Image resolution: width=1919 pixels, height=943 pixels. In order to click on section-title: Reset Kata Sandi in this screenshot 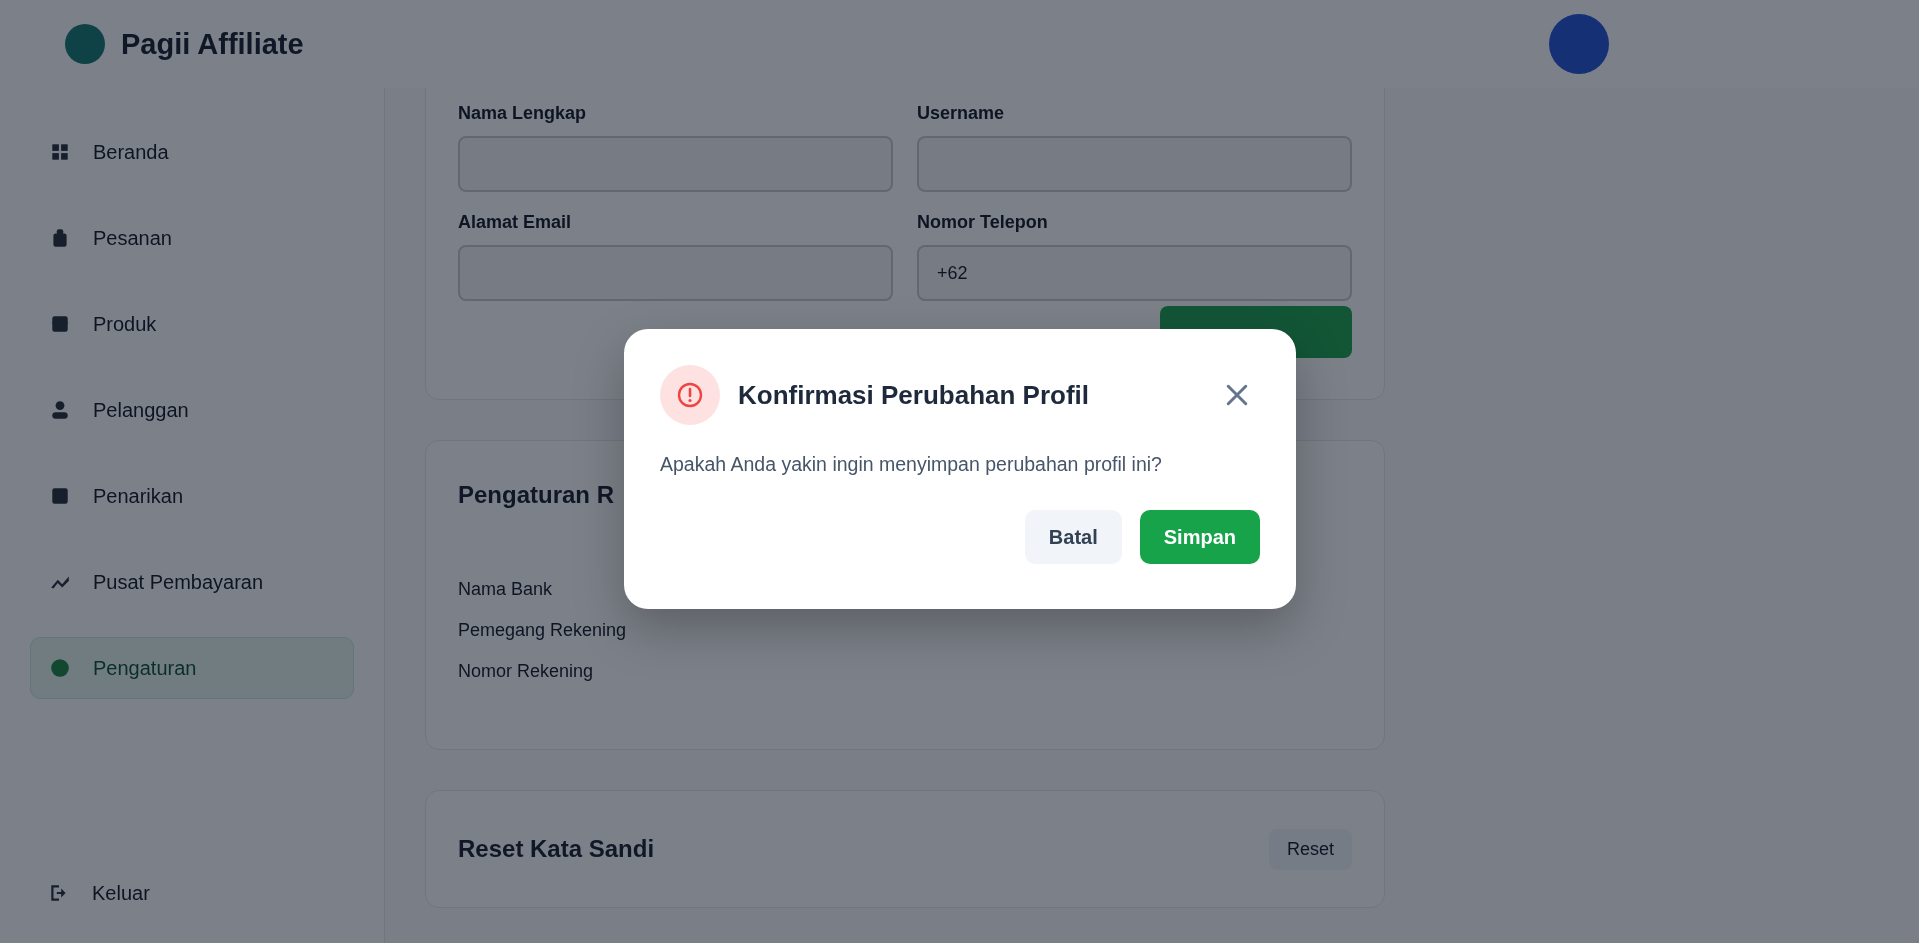, I will do `click(556, 849)`.